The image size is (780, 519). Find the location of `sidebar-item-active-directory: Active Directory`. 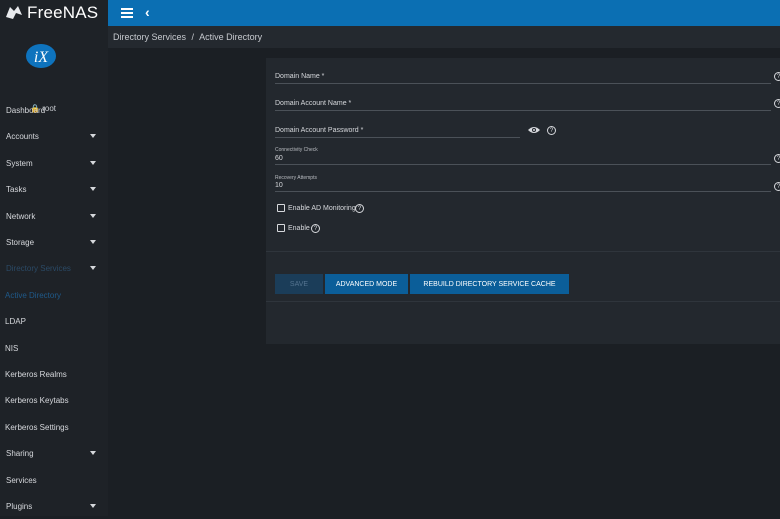

sidebar-item-active-directory: Active Directory is located at coordinates (54, 295).